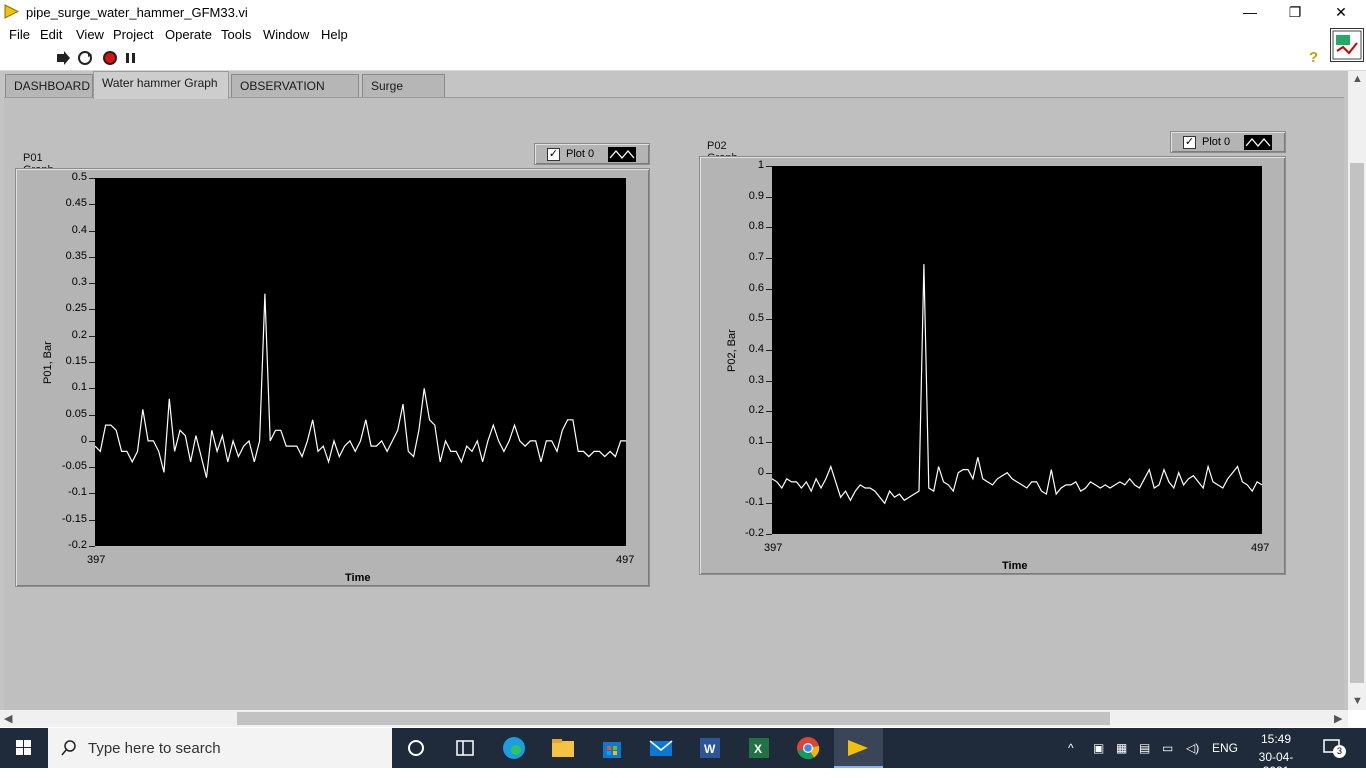 This screenshot has height=778, width=1366. Describe the element at coordinates (286, 34) in the screenshot. I see `menu-window: Window` at that location.